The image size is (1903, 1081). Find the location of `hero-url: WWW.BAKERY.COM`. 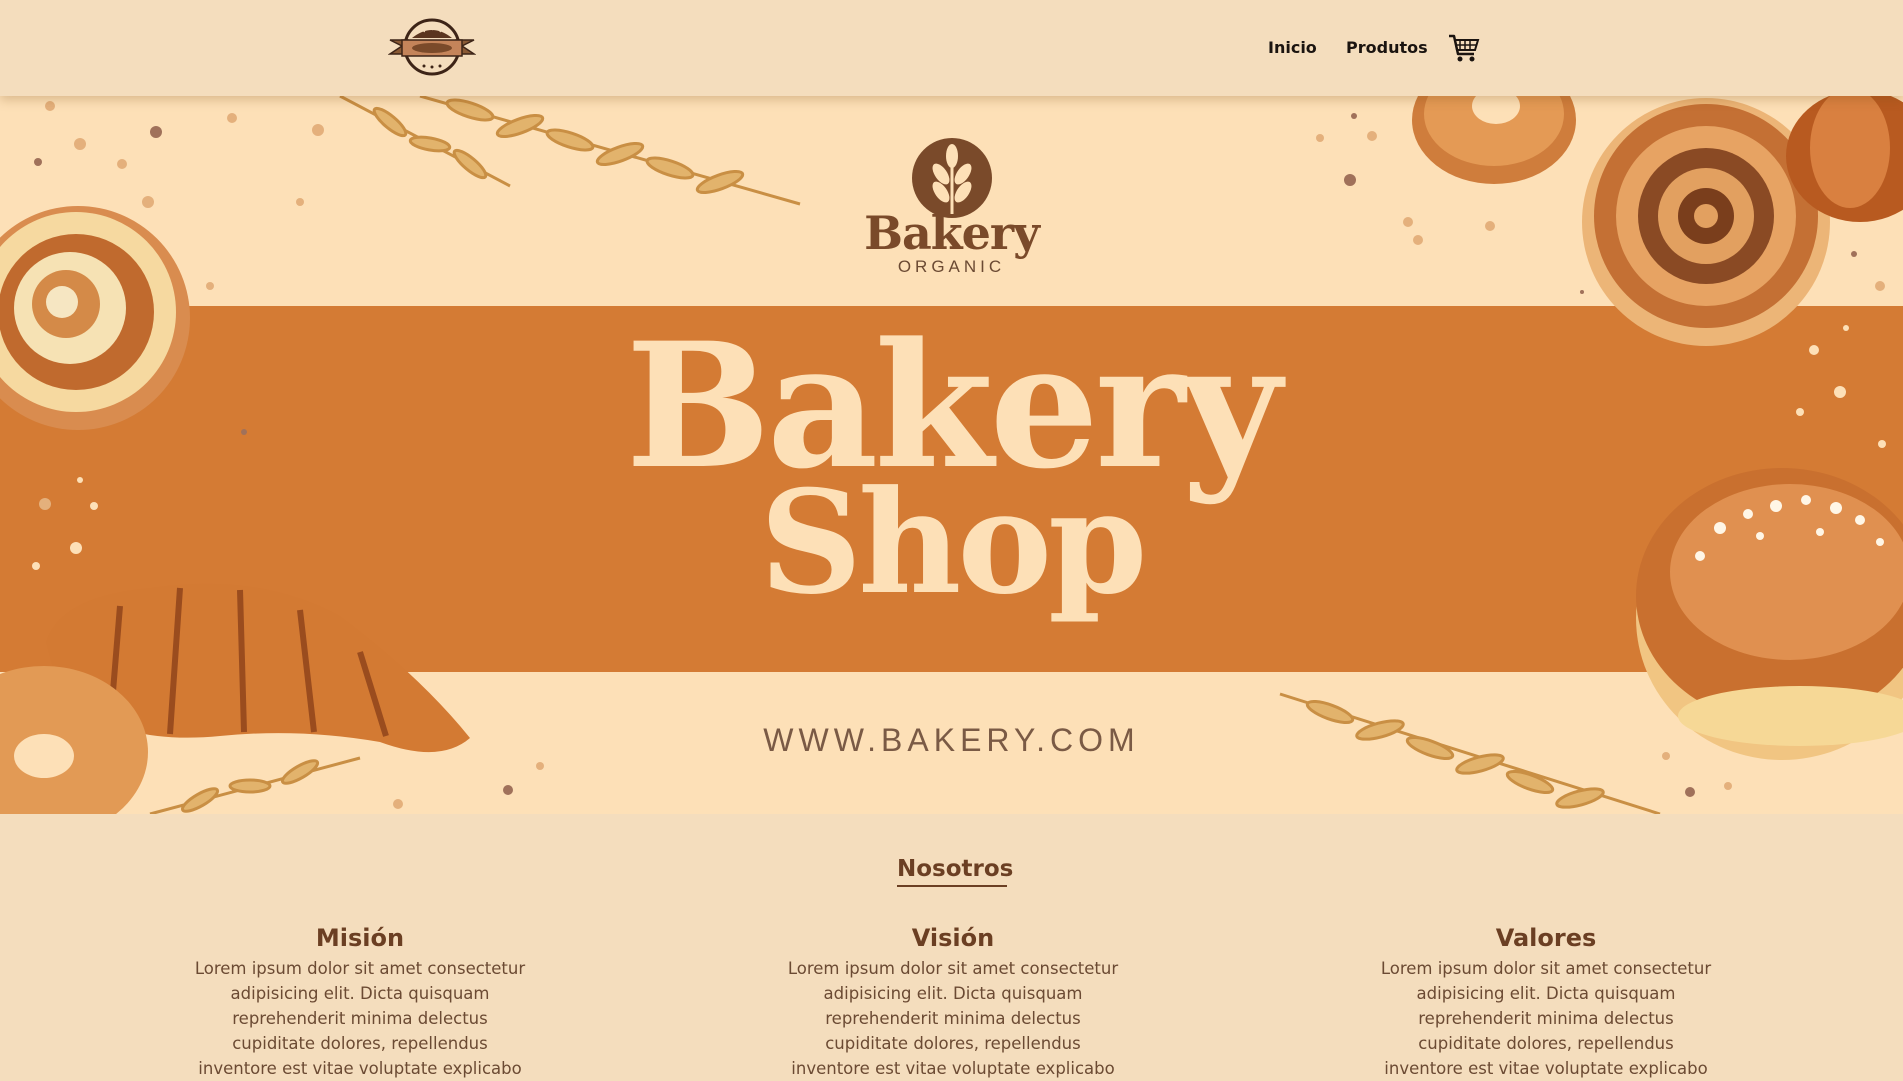

hero-url: WWW.BAKERY.COM is located at coordinates (951, 740).